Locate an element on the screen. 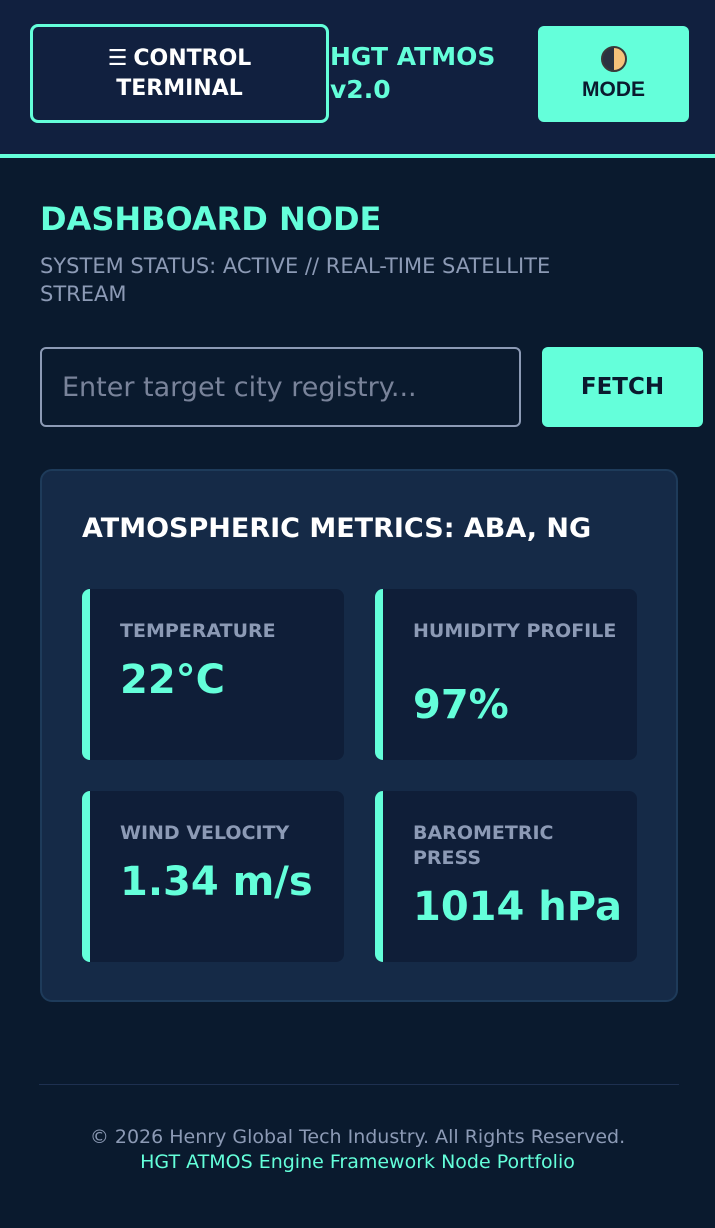  metric-value: 97% is located at coordinates (461, 705).